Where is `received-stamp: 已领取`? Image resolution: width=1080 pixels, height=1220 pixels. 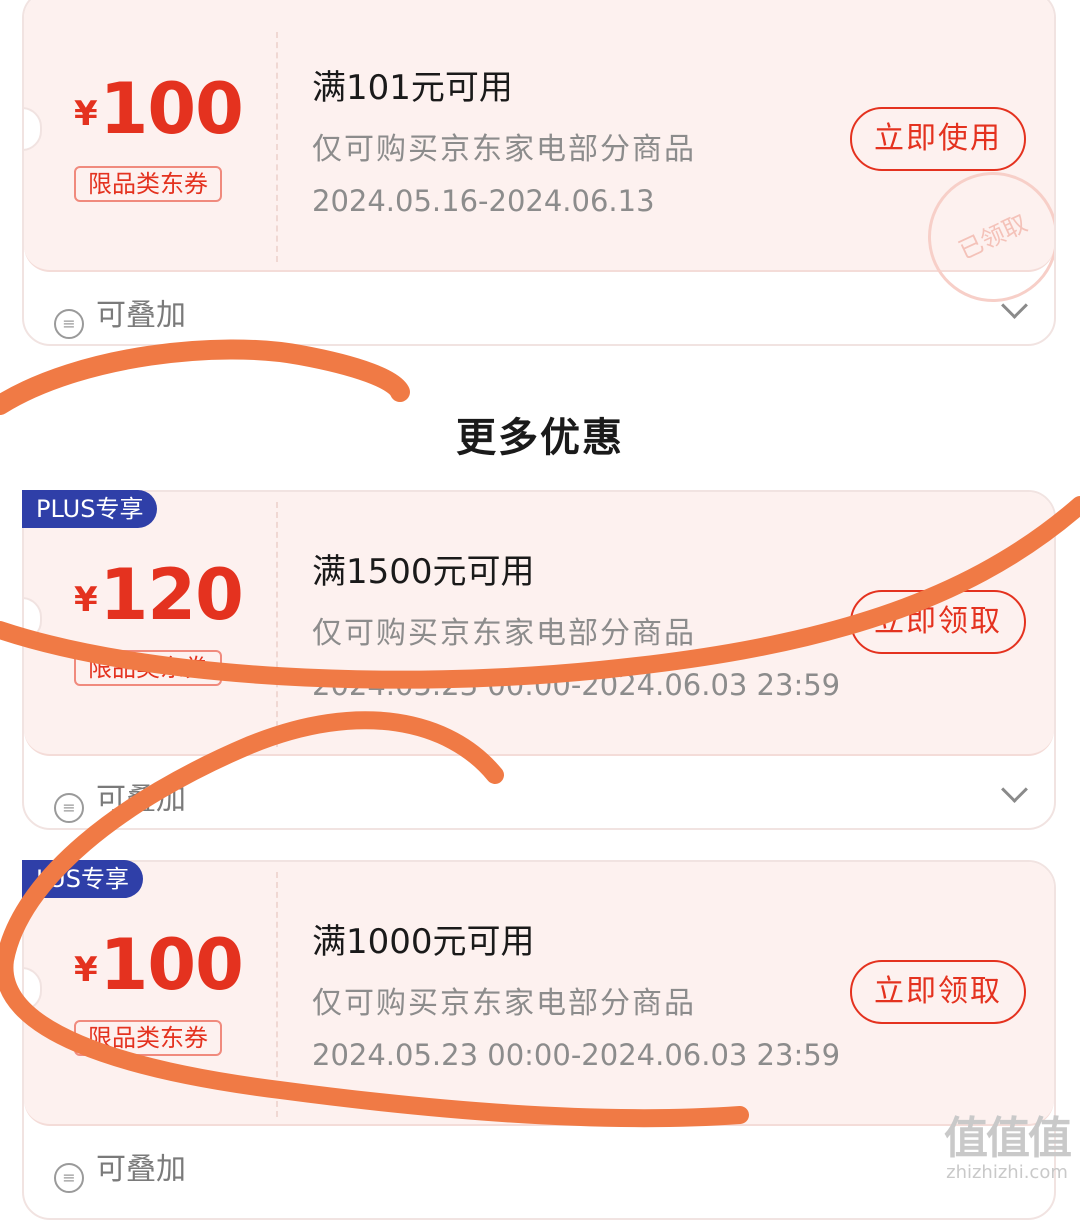
received-stamp: 已领取 is located at coordinates (980, 237).